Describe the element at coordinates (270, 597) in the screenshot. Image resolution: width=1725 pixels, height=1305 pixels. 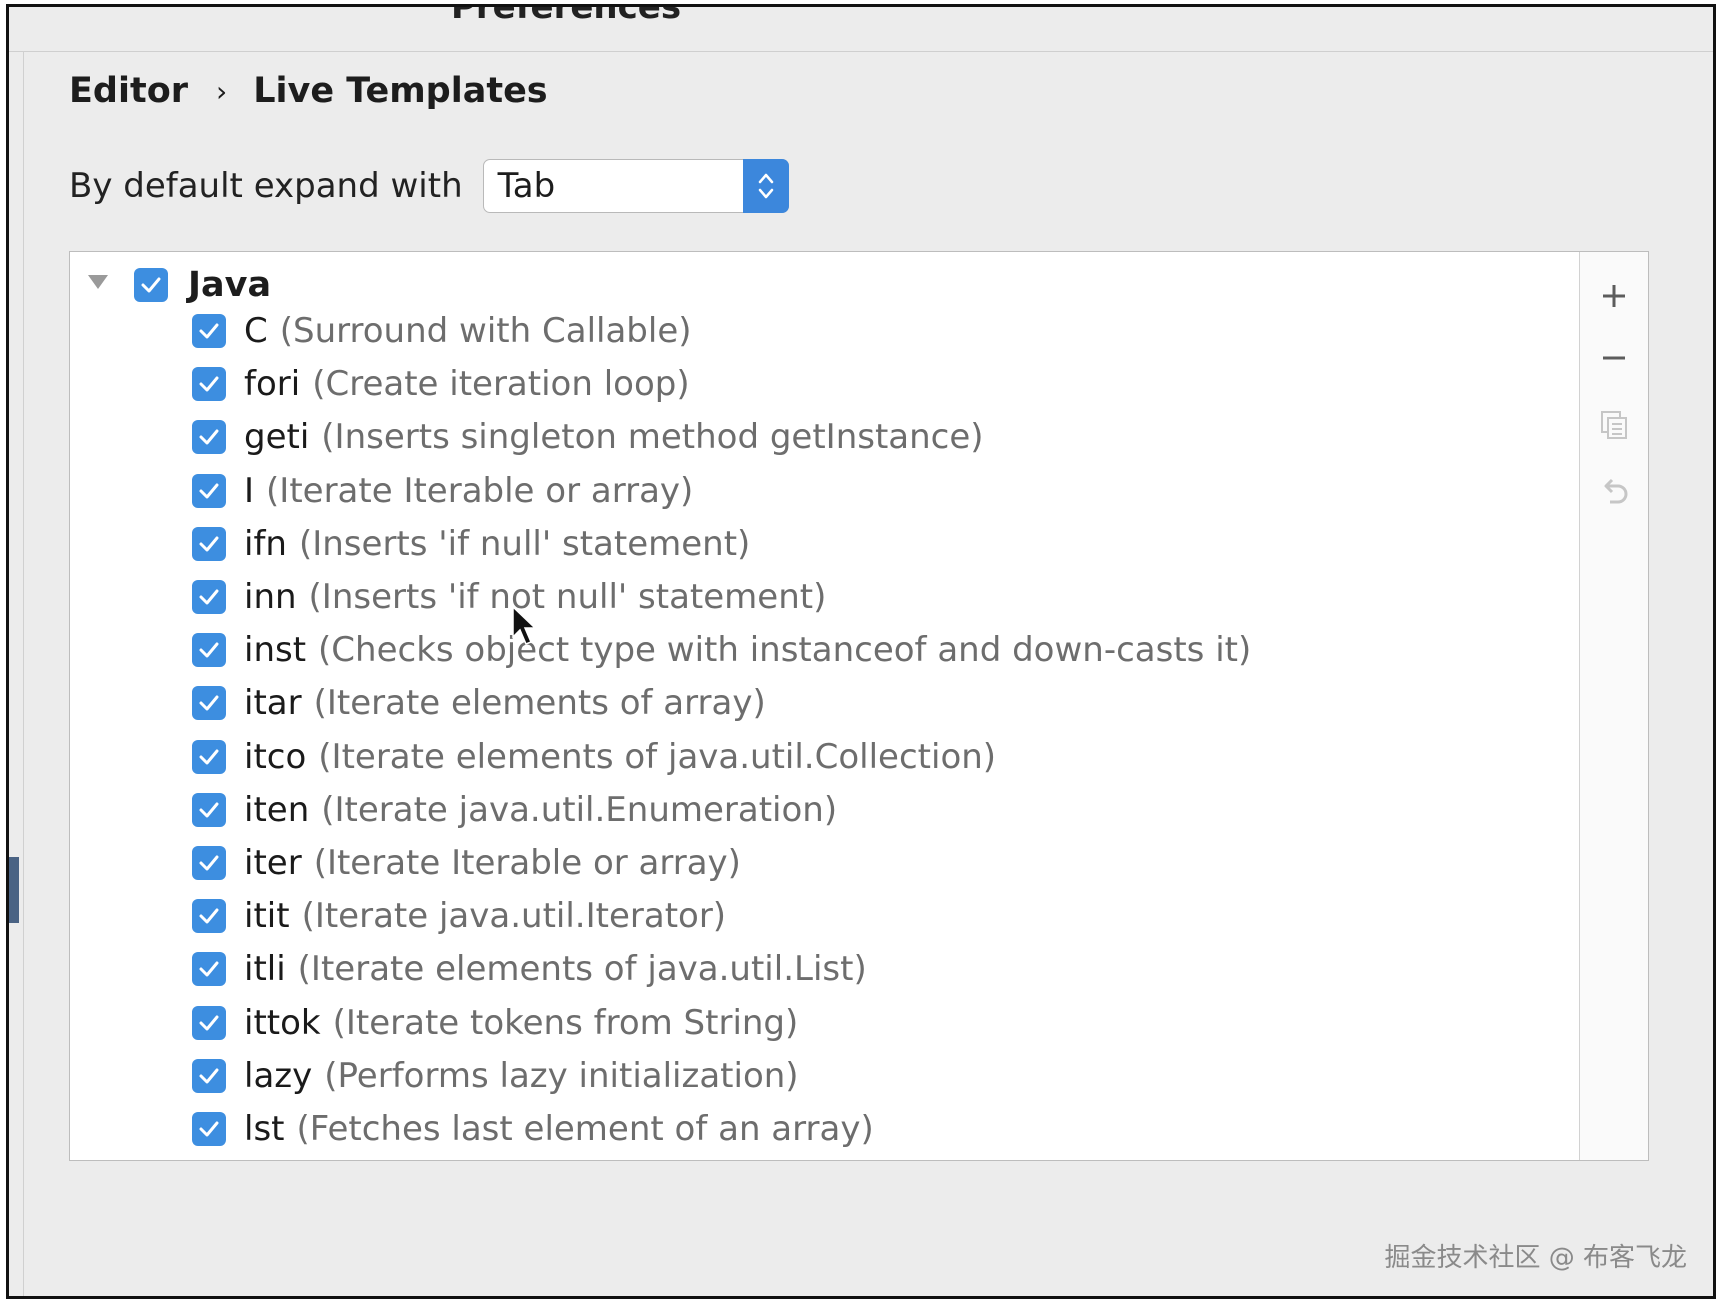
I see `template-abbreviation: inn` at that location.